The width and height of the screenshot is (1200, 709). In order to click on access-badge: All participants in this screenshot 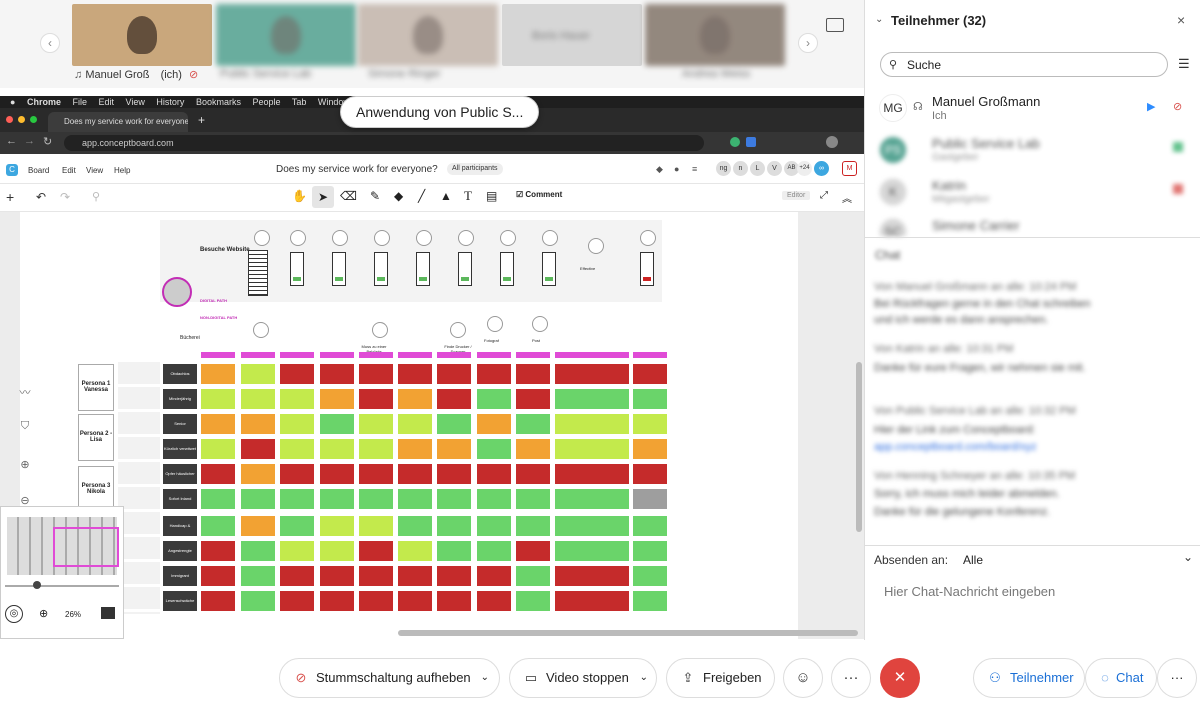, I will do `click(475, 169)`.